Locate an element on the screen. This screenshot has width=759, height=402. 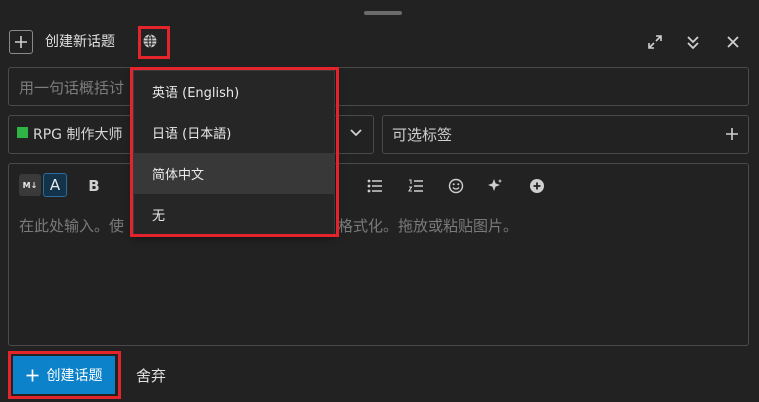
collapse-button is located at coordinates (693, 42).